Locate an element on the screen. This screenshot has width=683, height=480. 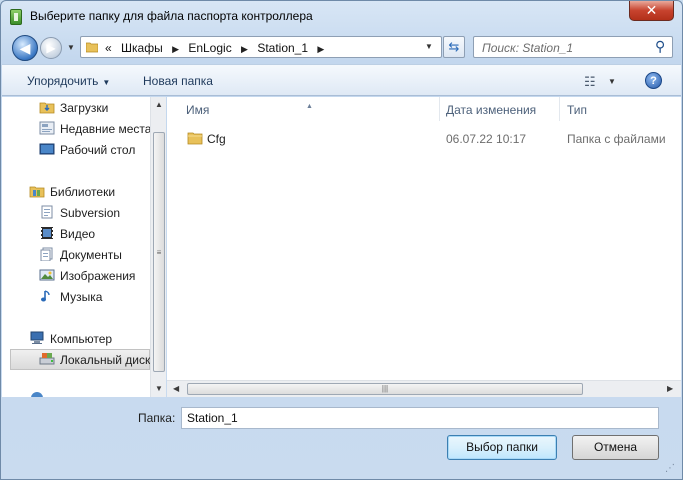
scroll-right-icon: ▶ is located at coordinates (670, 388).